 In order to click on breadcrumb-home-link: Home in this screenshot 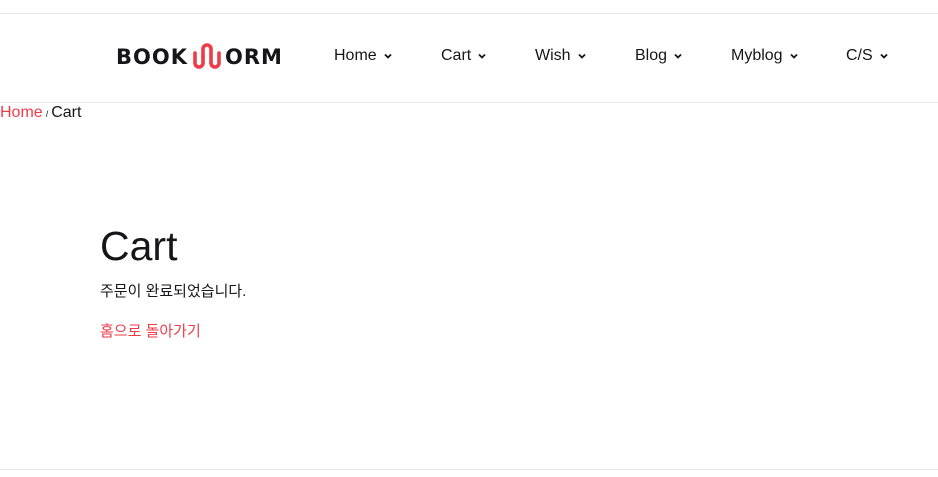, I will do `click(21, 113)`.